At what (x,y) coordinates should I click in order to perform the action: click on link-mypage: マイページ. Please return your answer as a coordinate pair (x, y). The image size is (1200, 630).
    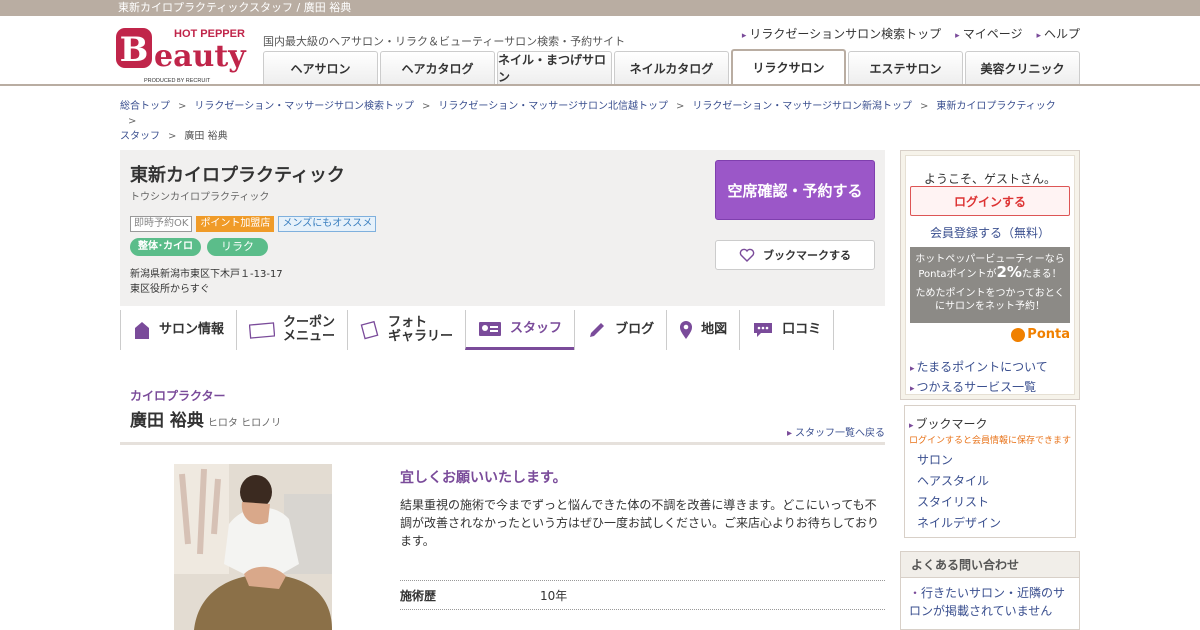
    Looking at the image, I should click on (989, 33).